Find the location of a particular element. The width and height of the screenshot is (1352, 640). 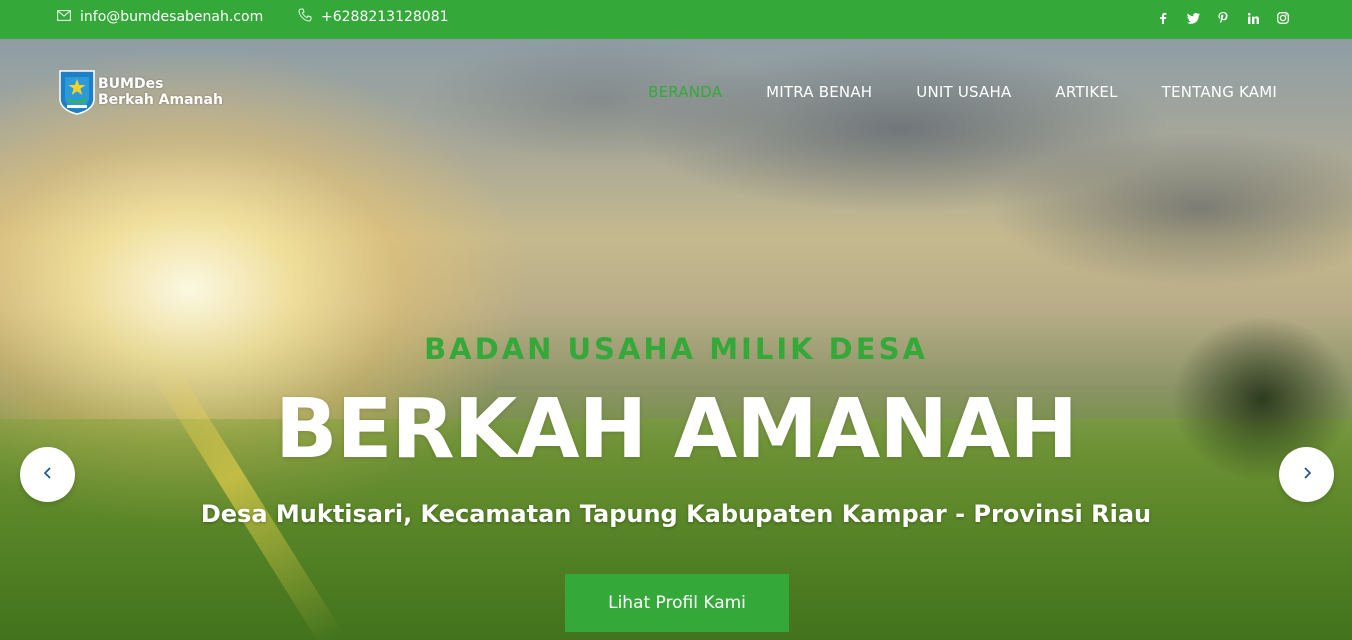

social-links is located at coordinates (1223, 18).